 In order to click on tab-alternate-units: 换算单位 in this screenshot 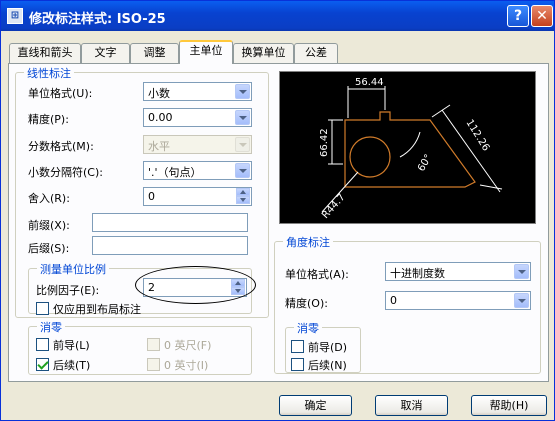, I will do `click(263, 53)`.